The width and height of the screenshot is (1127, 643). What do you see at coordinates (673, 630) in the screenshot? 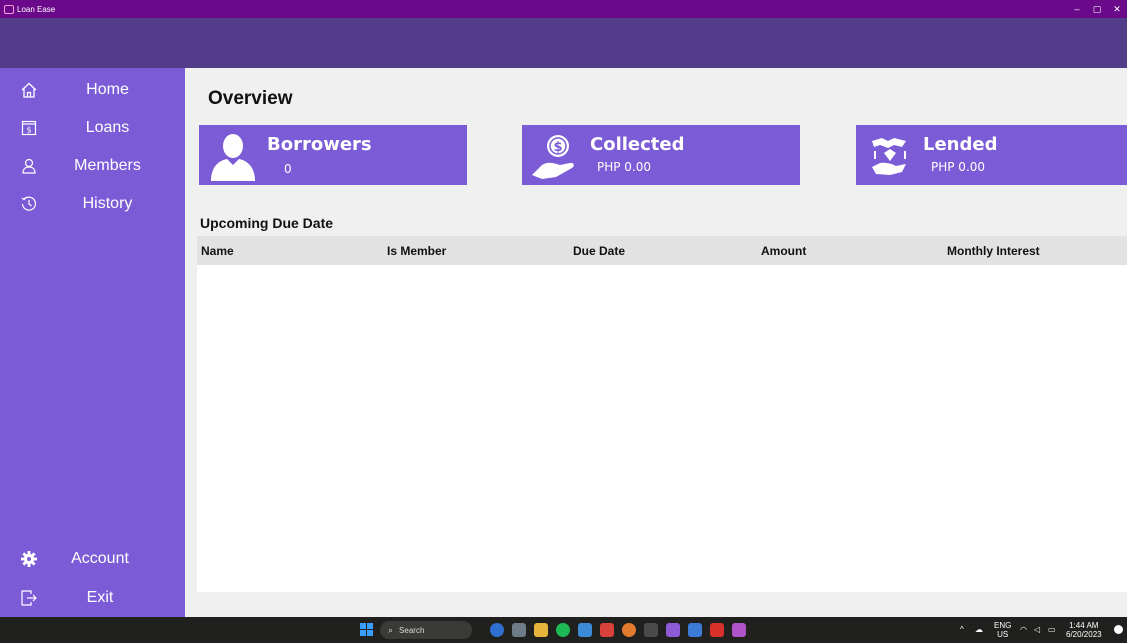
I see `taskbar-app-visualstudio-icon` at bounding box center [673, 630].